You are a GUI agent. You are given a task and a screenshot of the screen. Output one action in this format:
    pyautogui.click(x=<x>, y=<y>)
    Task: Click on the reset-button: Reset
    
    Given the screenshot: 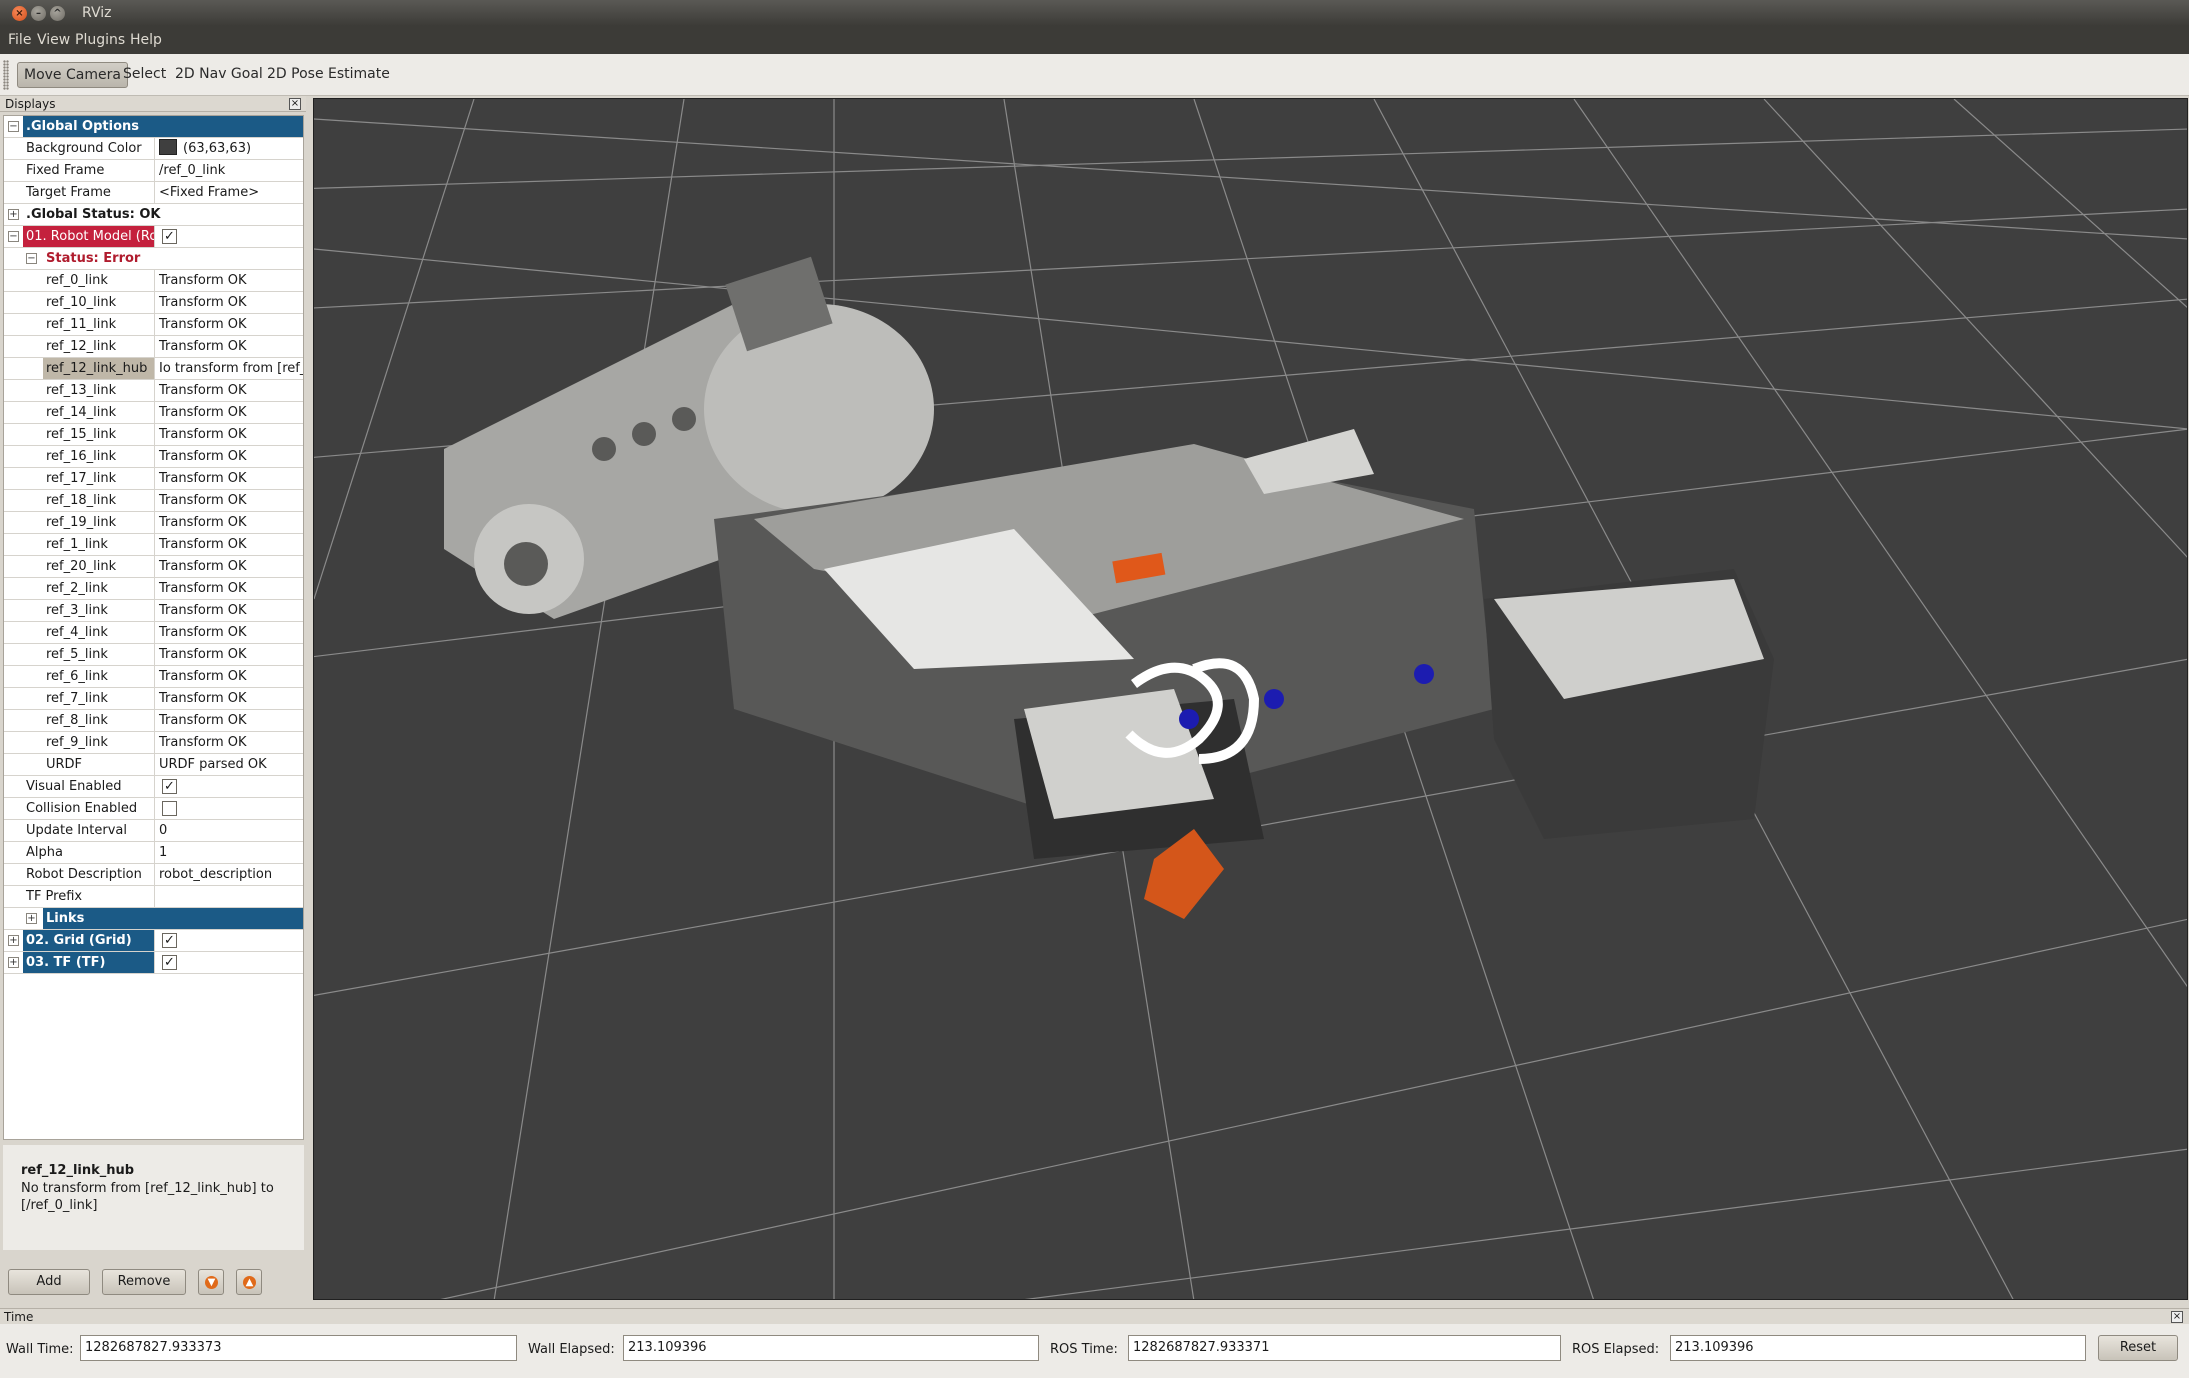 What is the action you would take?
    pyautogui.click(x=2138, y=1348)
    